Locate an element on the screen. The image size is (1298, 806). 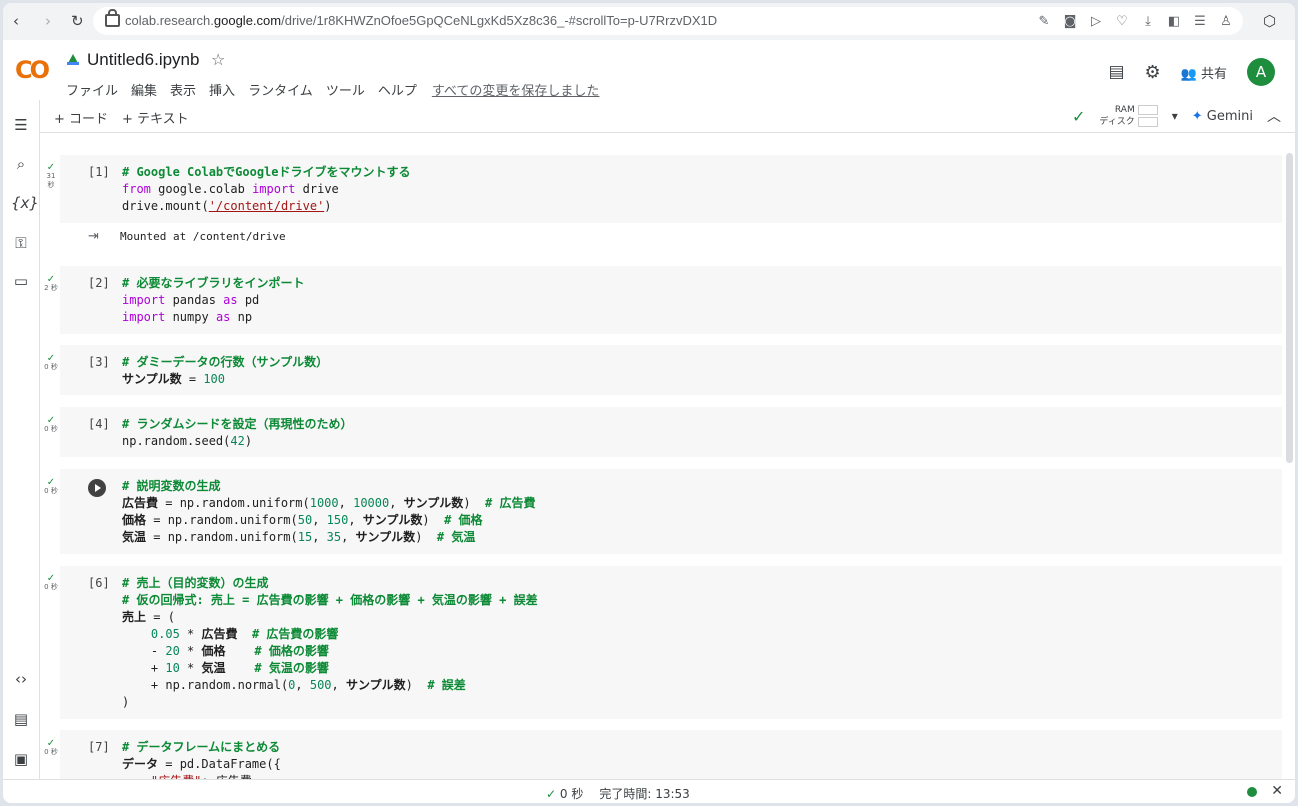
left-rail: ☰ ⌕ {x} ⚿ ▭ ‹› ▤ ▣ is located at coordinates (21, 440).